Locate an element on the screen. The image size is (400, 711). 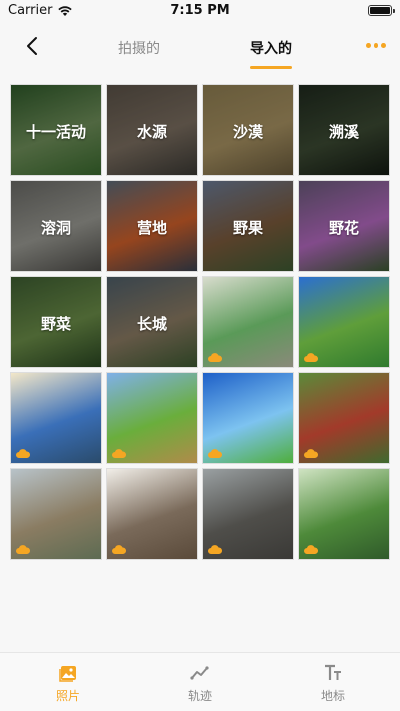
tab-landmark: 地标 is located at coordinates (333, 683).